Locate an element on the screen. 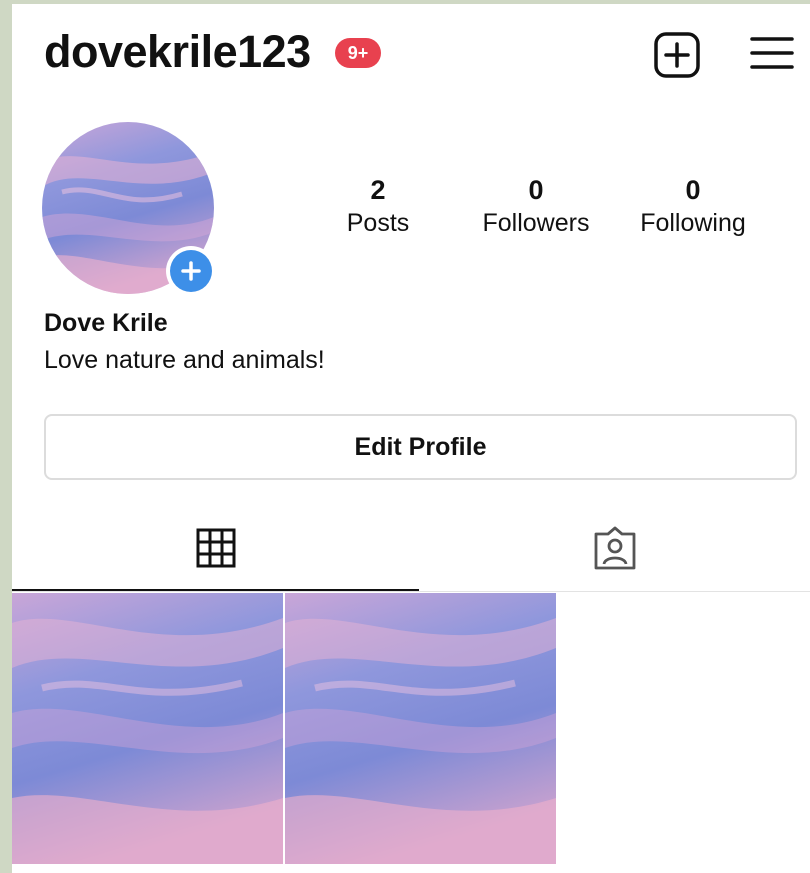 The image size is (810, 873). posts-stat: 2 Posts is located at coordinates (378, 207).